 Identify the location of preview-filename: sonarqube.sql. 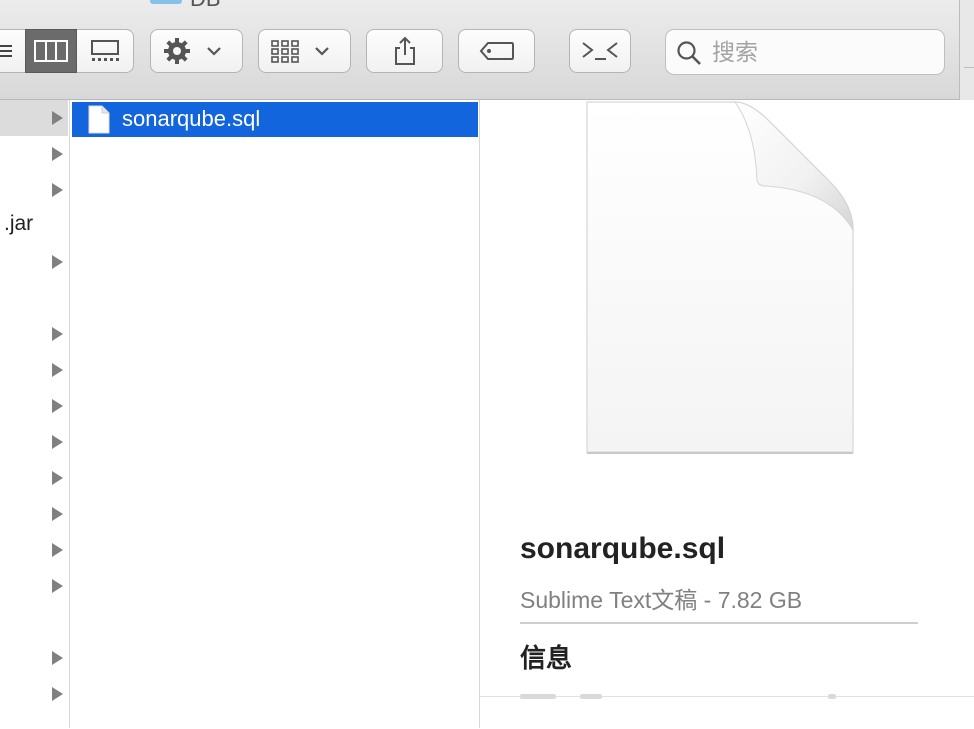
(623, 548).